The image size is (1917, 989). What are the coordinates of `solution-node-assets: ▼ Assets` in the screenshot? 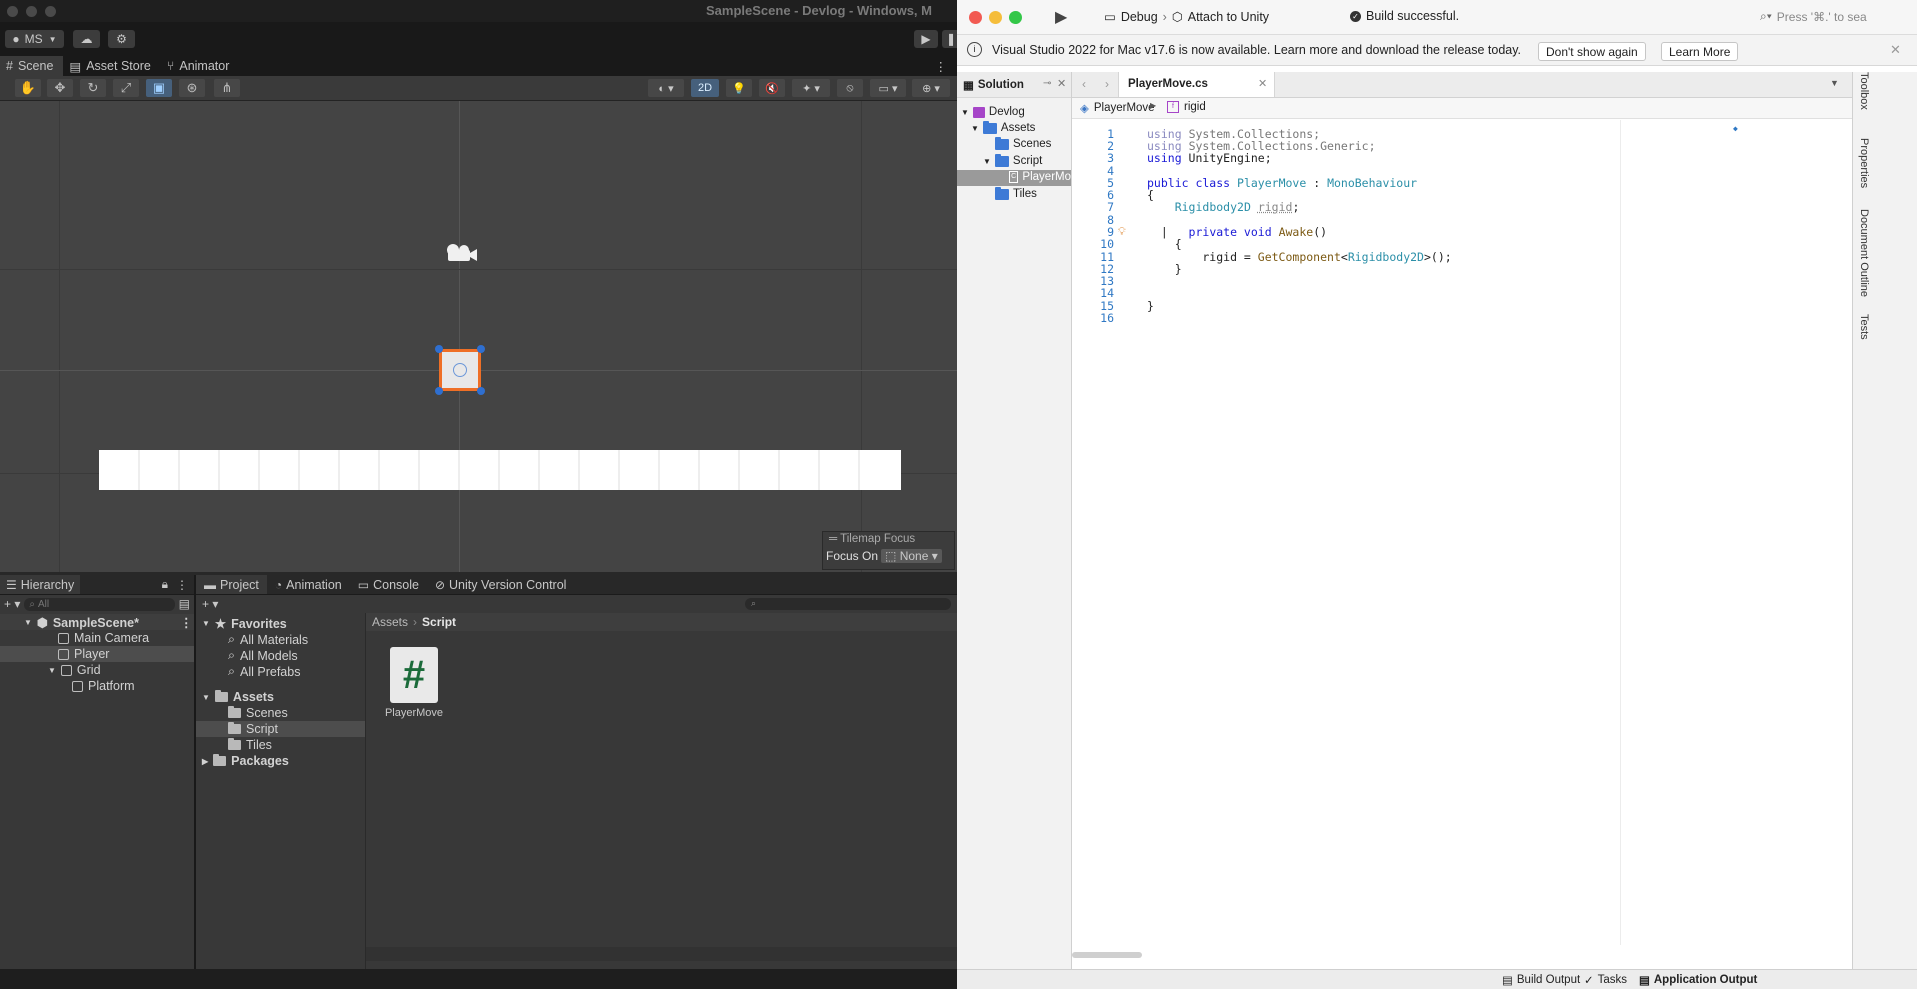 It's located at (1003, 127).